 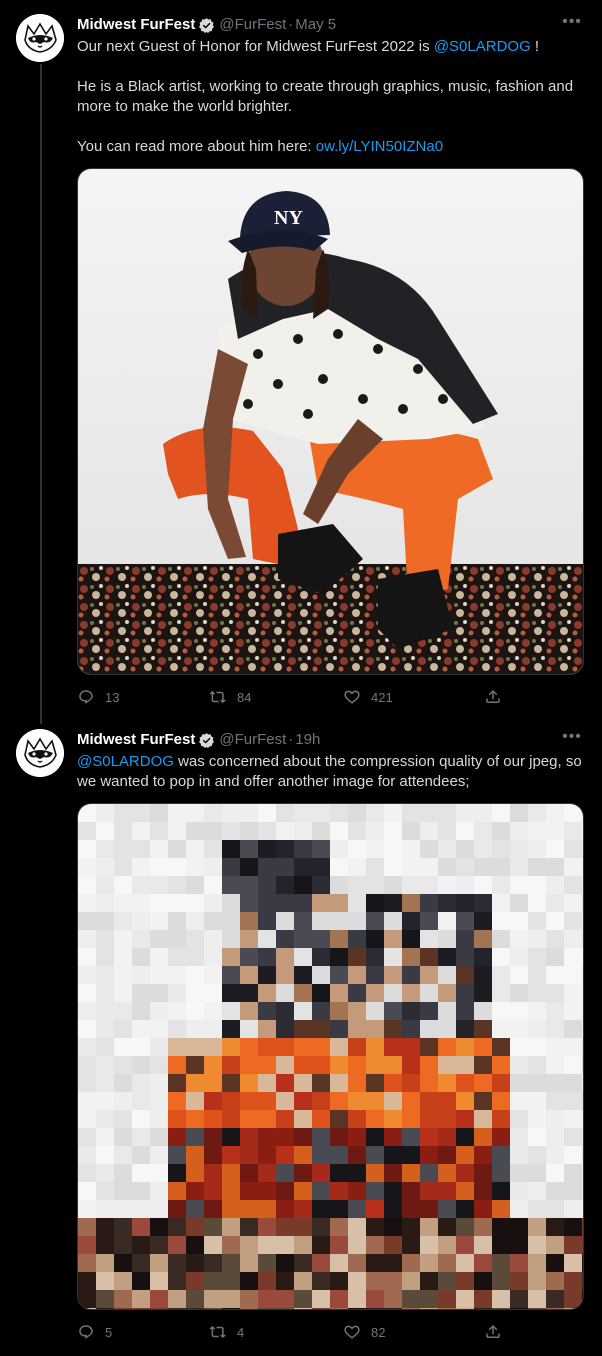 I want to click on tweet-timestamp: 19h, so click(x=307, y=740).